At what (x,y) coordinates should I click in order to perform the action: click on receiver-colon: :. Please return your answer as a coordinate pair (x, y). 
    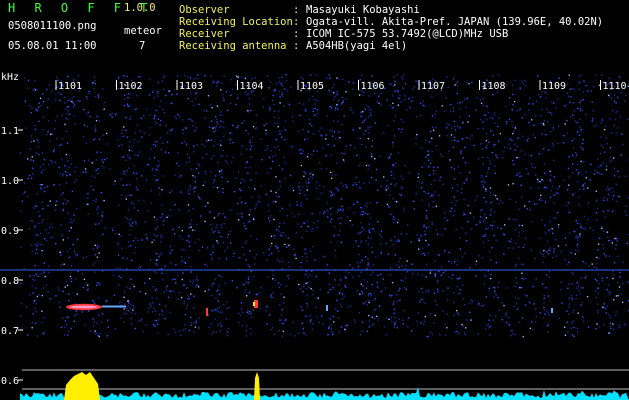
    Looking at the image, I should click on (296, 34).